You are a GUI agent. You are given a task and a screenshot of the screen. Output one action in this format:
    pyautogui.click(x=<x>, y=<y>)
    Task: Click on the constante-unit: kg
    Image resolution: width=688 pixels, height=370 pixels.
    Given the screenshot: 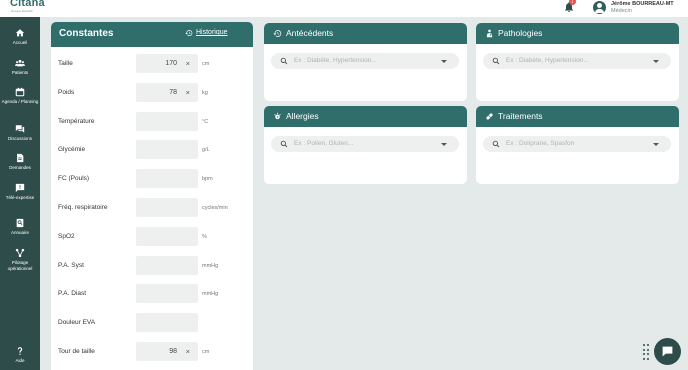 What is the action you would take?
    pyautogui.click(x=205, y=92)
    